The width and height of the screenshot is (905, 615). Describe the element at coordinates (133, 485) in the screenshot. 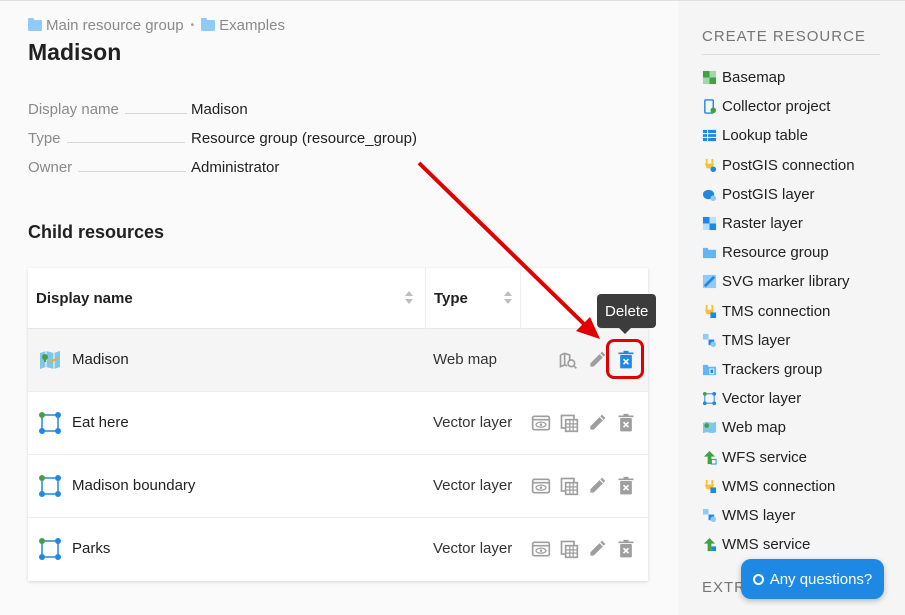

I see `resource-name: Madison boundary` at that location.